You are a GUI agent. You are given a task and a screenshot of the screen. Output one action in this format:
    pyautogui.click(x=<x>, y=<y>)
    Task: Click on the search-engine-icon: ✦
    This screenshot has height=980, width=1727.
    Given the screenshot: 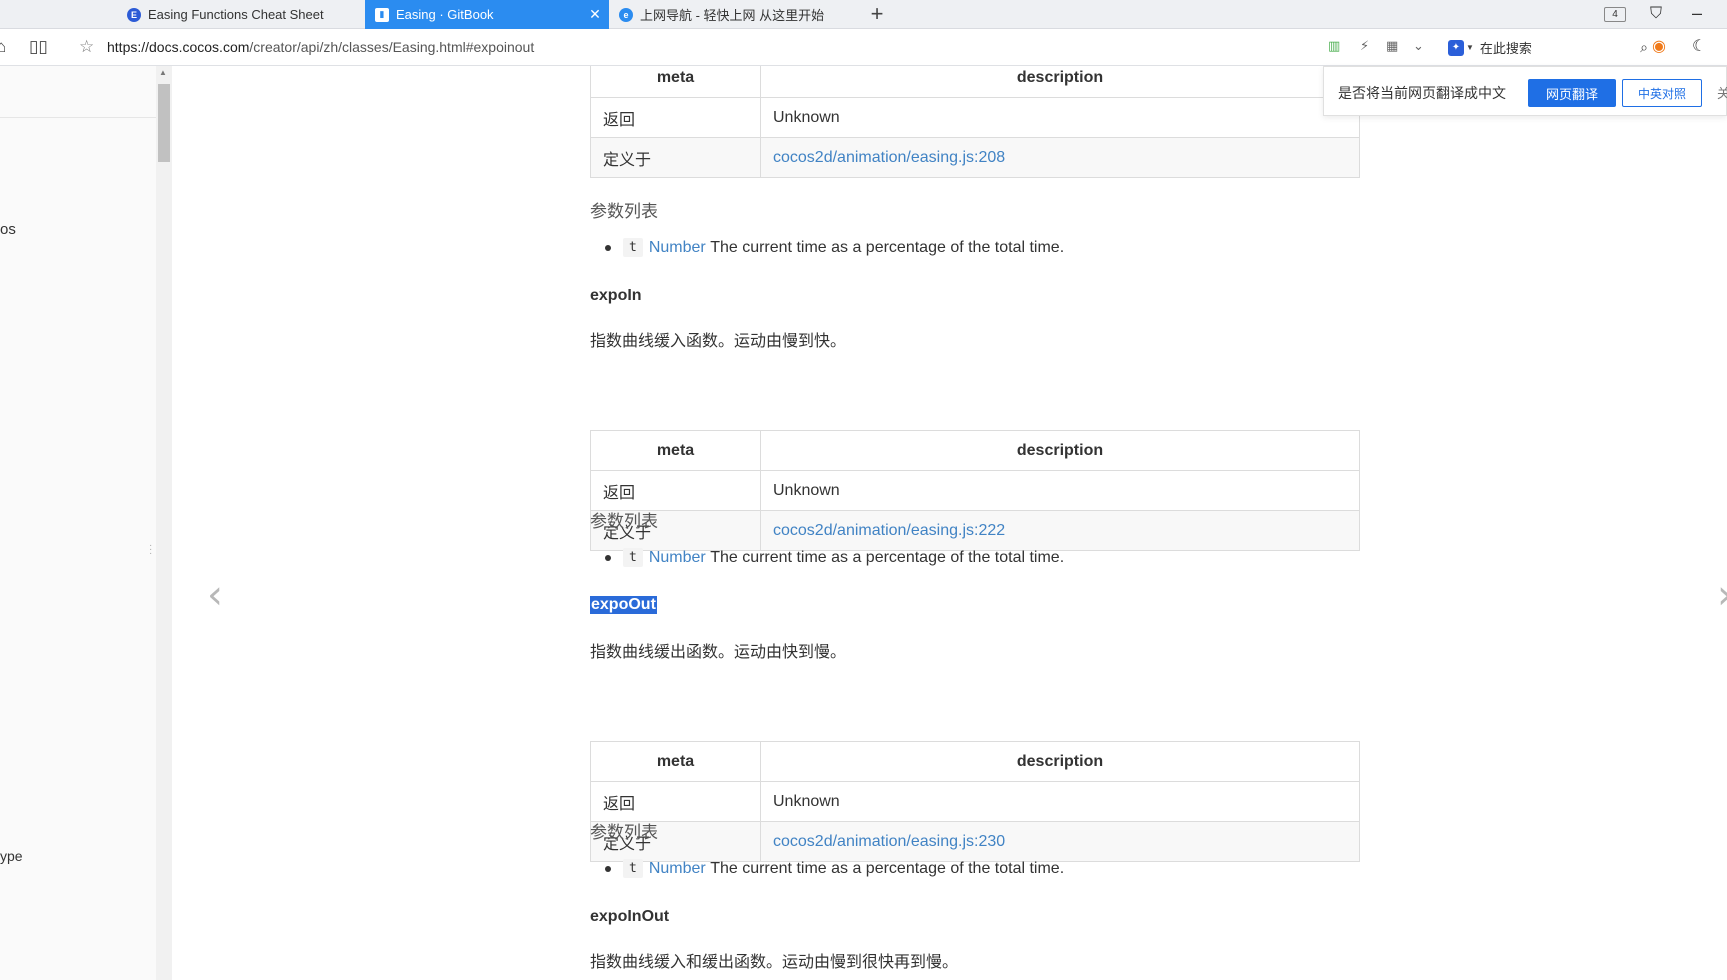 What is the action you would take?
    pyautogui.click(x=1456, y=47)
    